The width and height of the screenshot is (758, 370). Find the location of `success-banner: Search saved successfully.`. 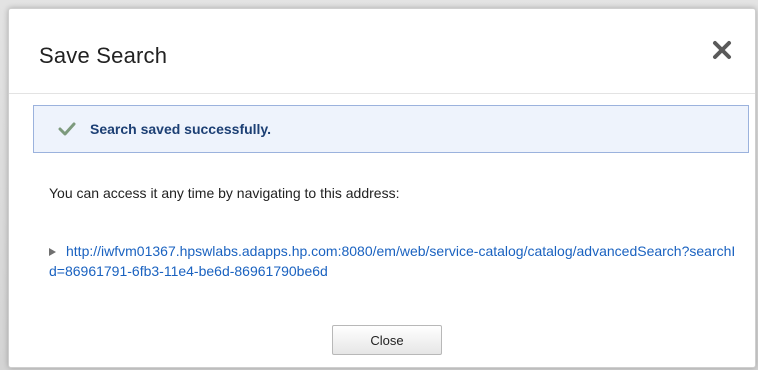

success-banner: Search saved successfully. is located at coordinates (391, 129).